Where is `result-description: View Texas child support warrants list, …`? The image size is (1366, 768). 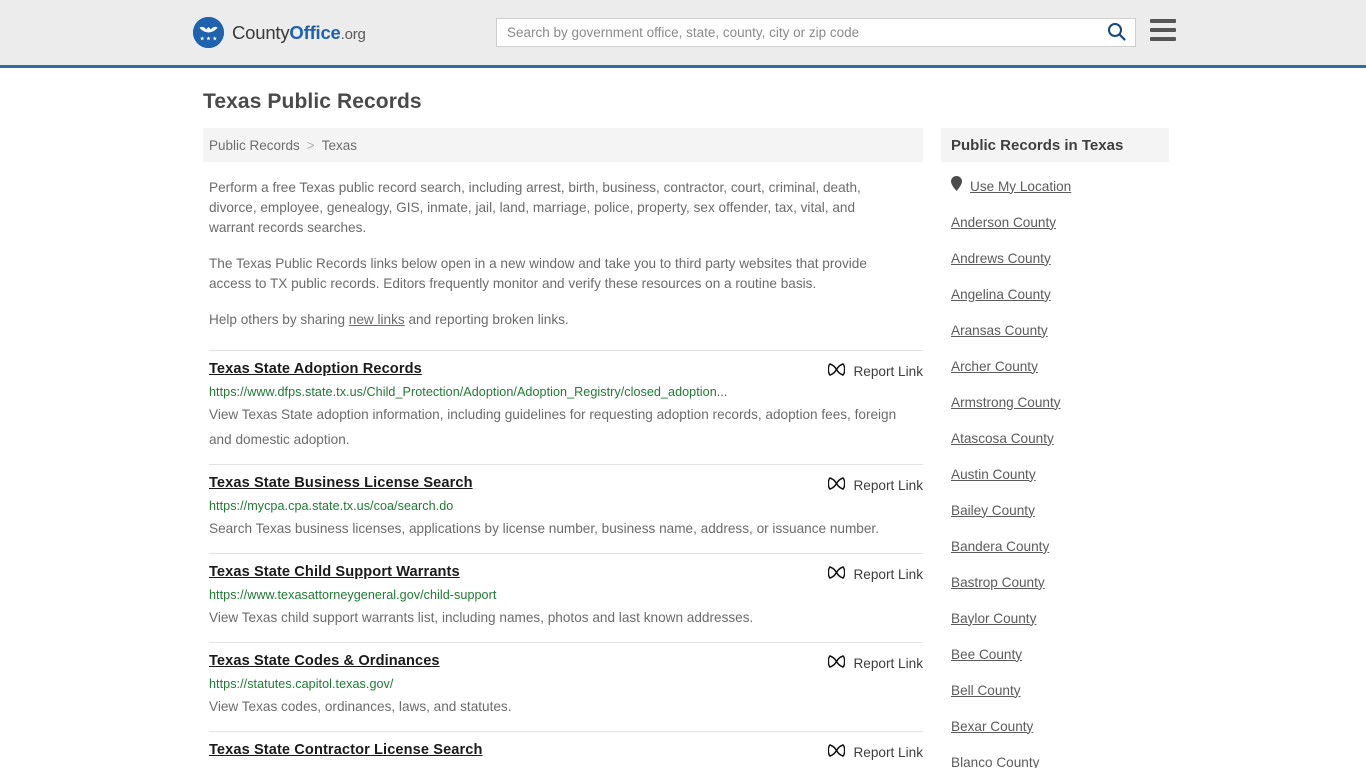
result-description: View Texas child support warrants list, … is located at coordinates (481, 617).